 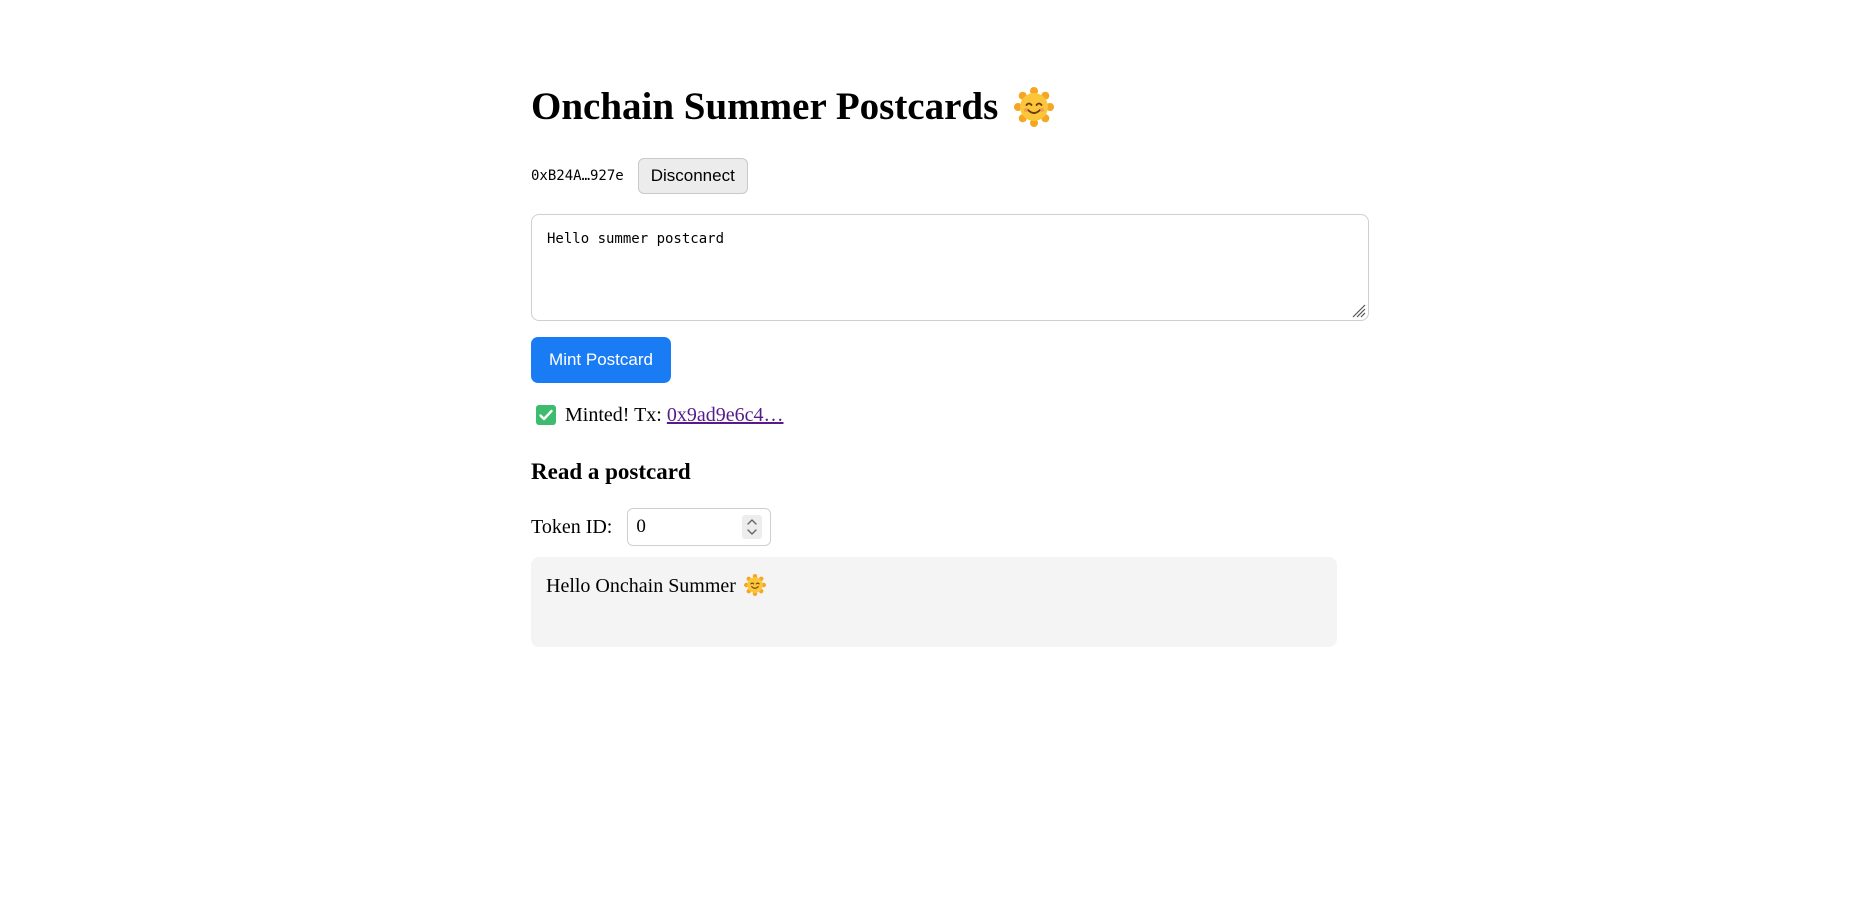 I want to click on token-row: Token ID:, so click(x=951, y=527).